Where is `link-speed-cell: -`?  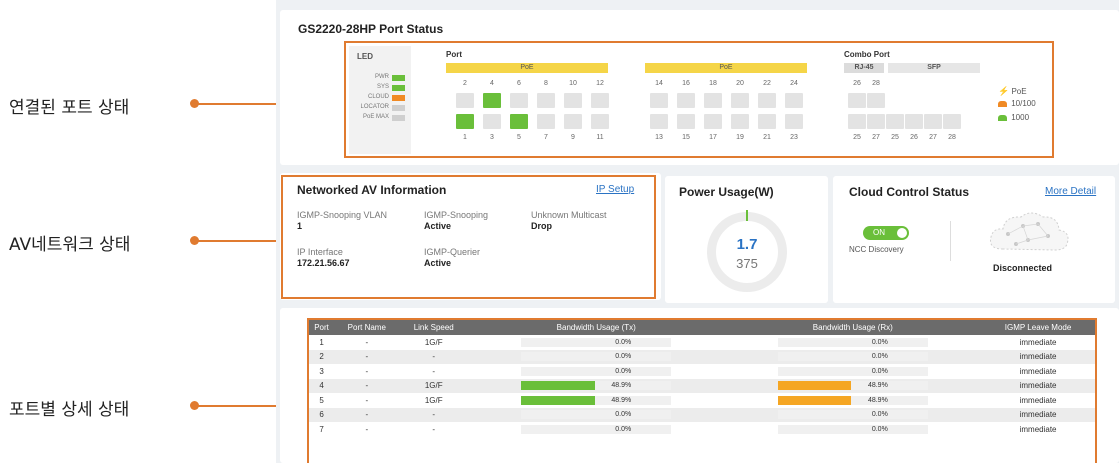 link-speed-cell: - is located at coordinates (433, 414).